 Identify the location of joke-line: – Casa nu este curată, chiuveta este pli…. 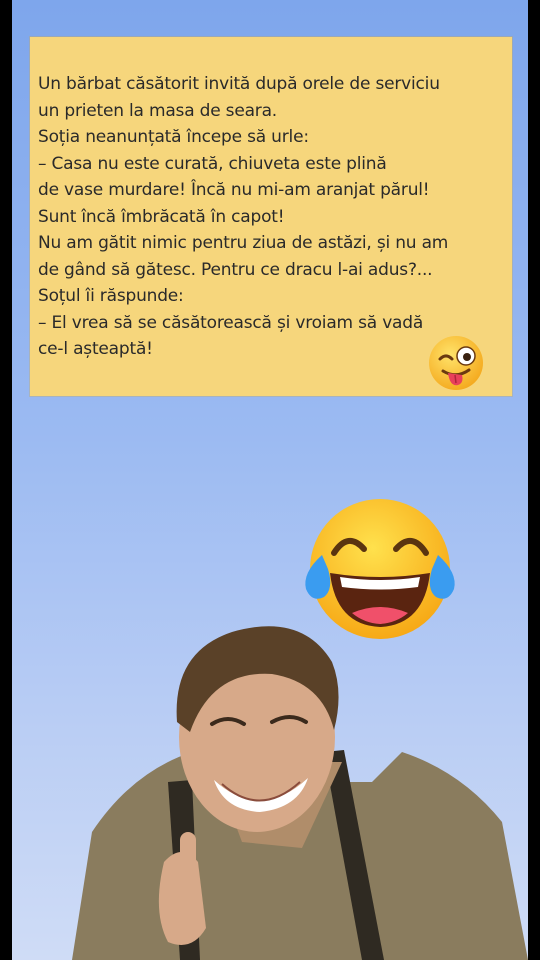
(212, 163).